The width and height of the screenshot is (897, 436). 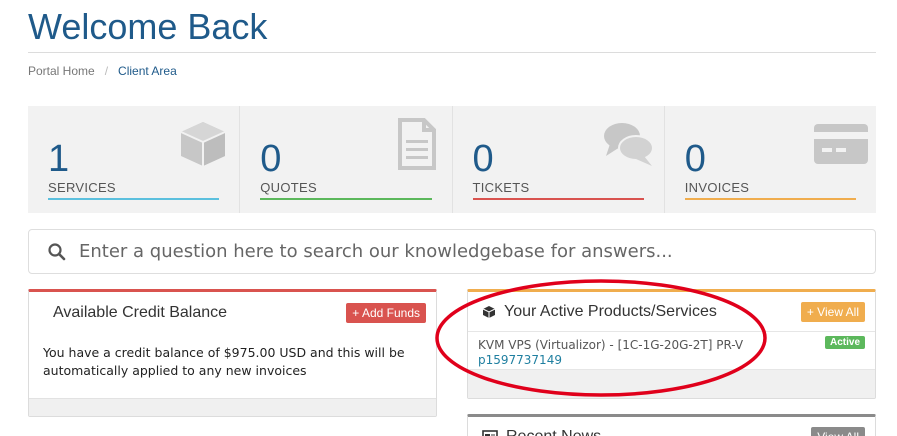 I want to click on quotes-underline, so click(x=346, y=199).